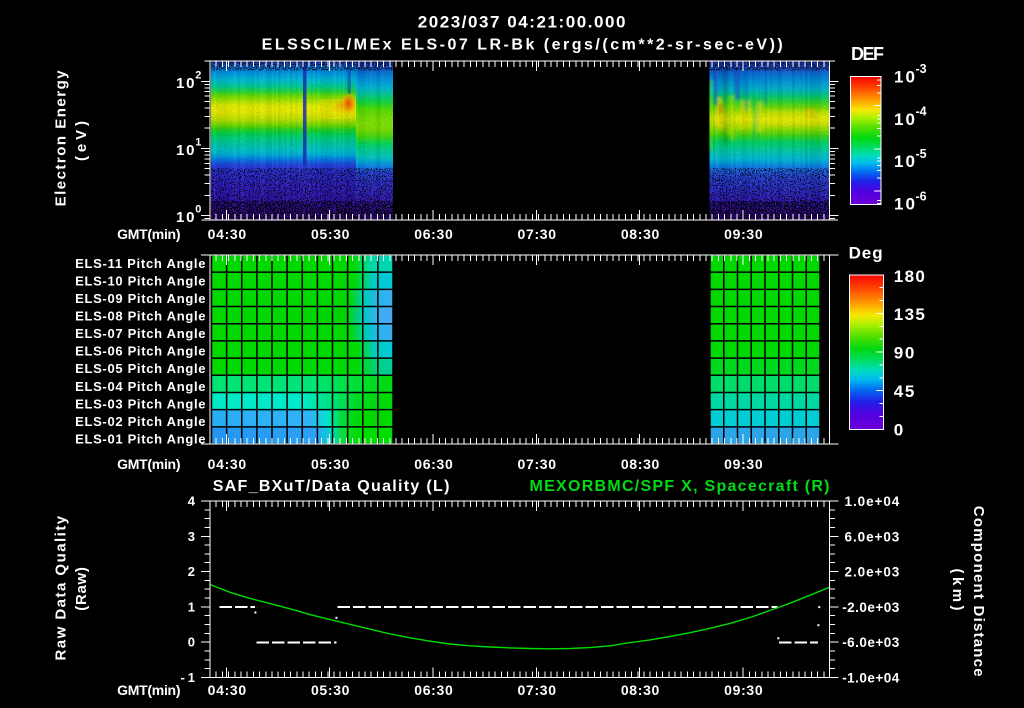 The image size is (1024, 708). Describe the element at coordinates (140, 368) in the screenshot. I see `svg-text: ELS-05 Pitch Angle` at that location.